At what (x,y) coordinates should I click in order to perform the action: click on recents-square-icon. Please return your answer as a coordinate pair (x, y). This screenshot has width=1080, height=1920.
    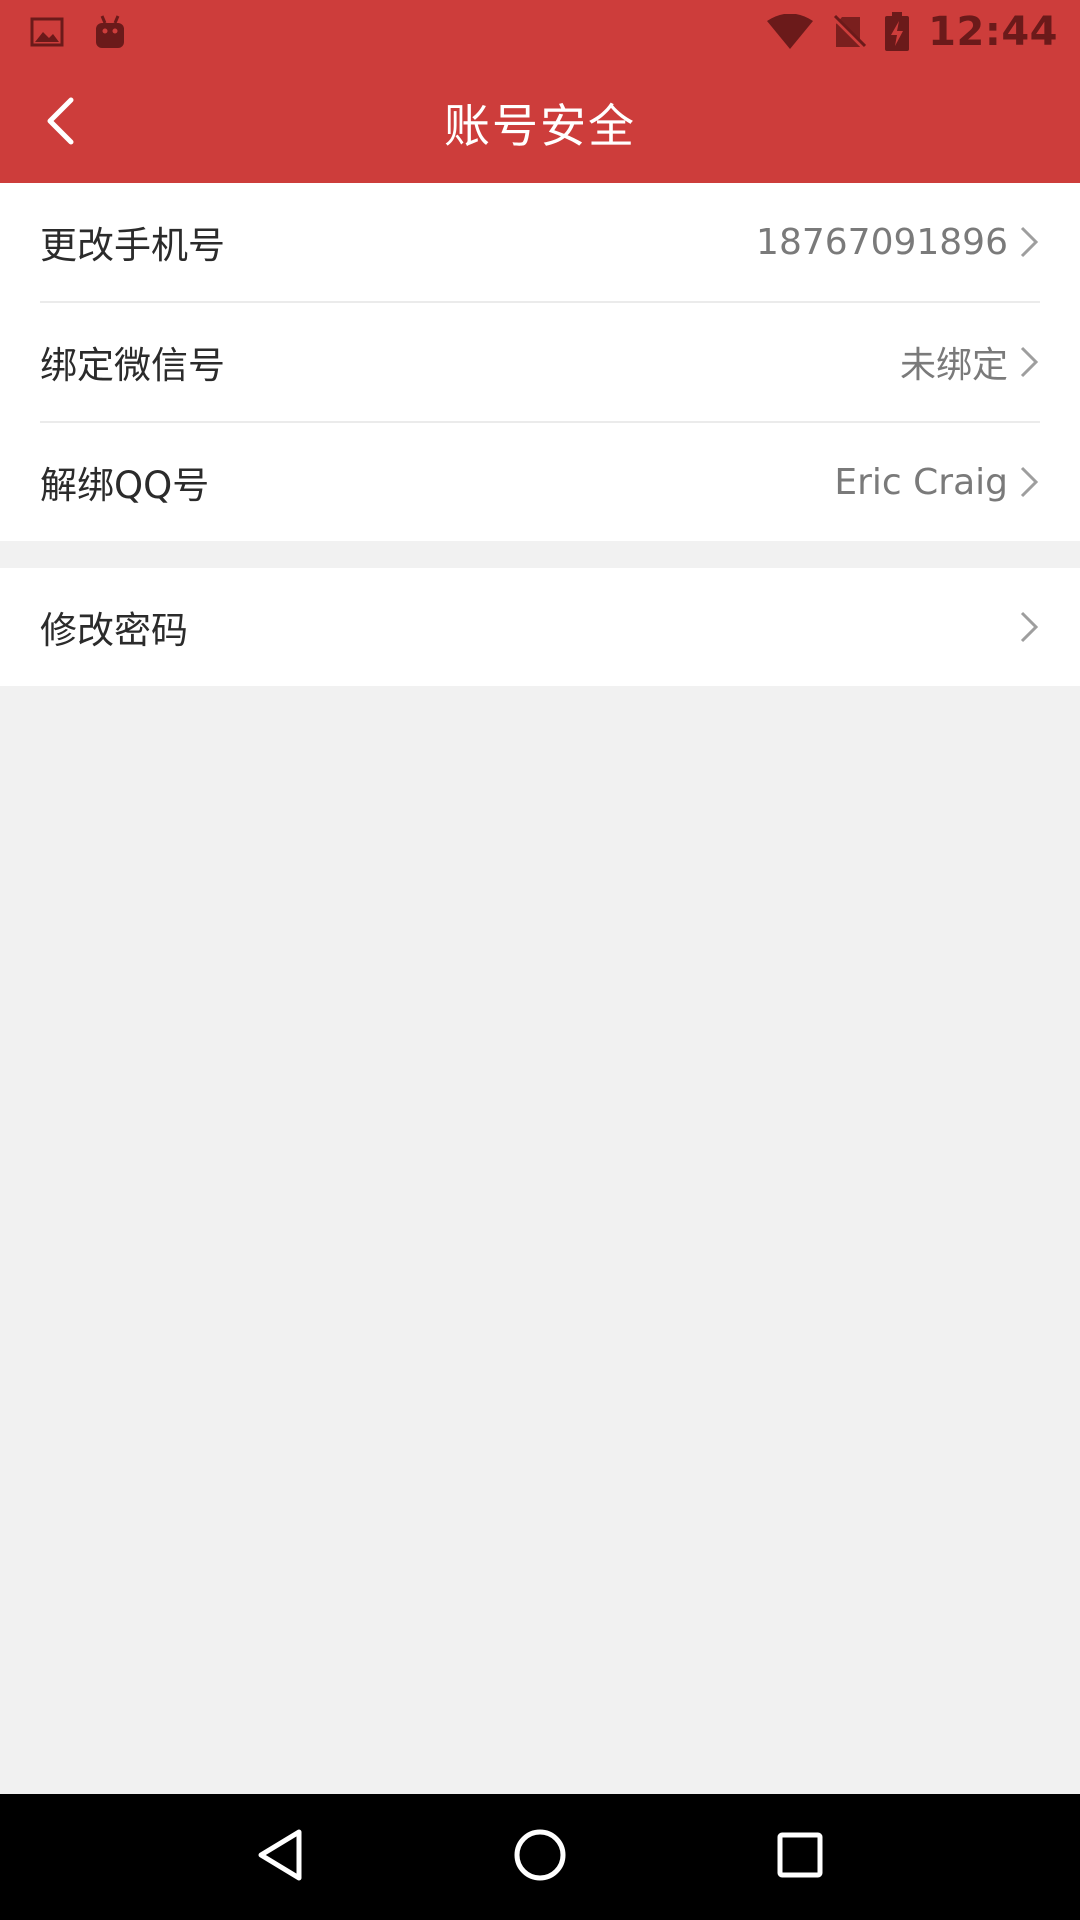
    Looking at the image, I should click on (800, 1857).